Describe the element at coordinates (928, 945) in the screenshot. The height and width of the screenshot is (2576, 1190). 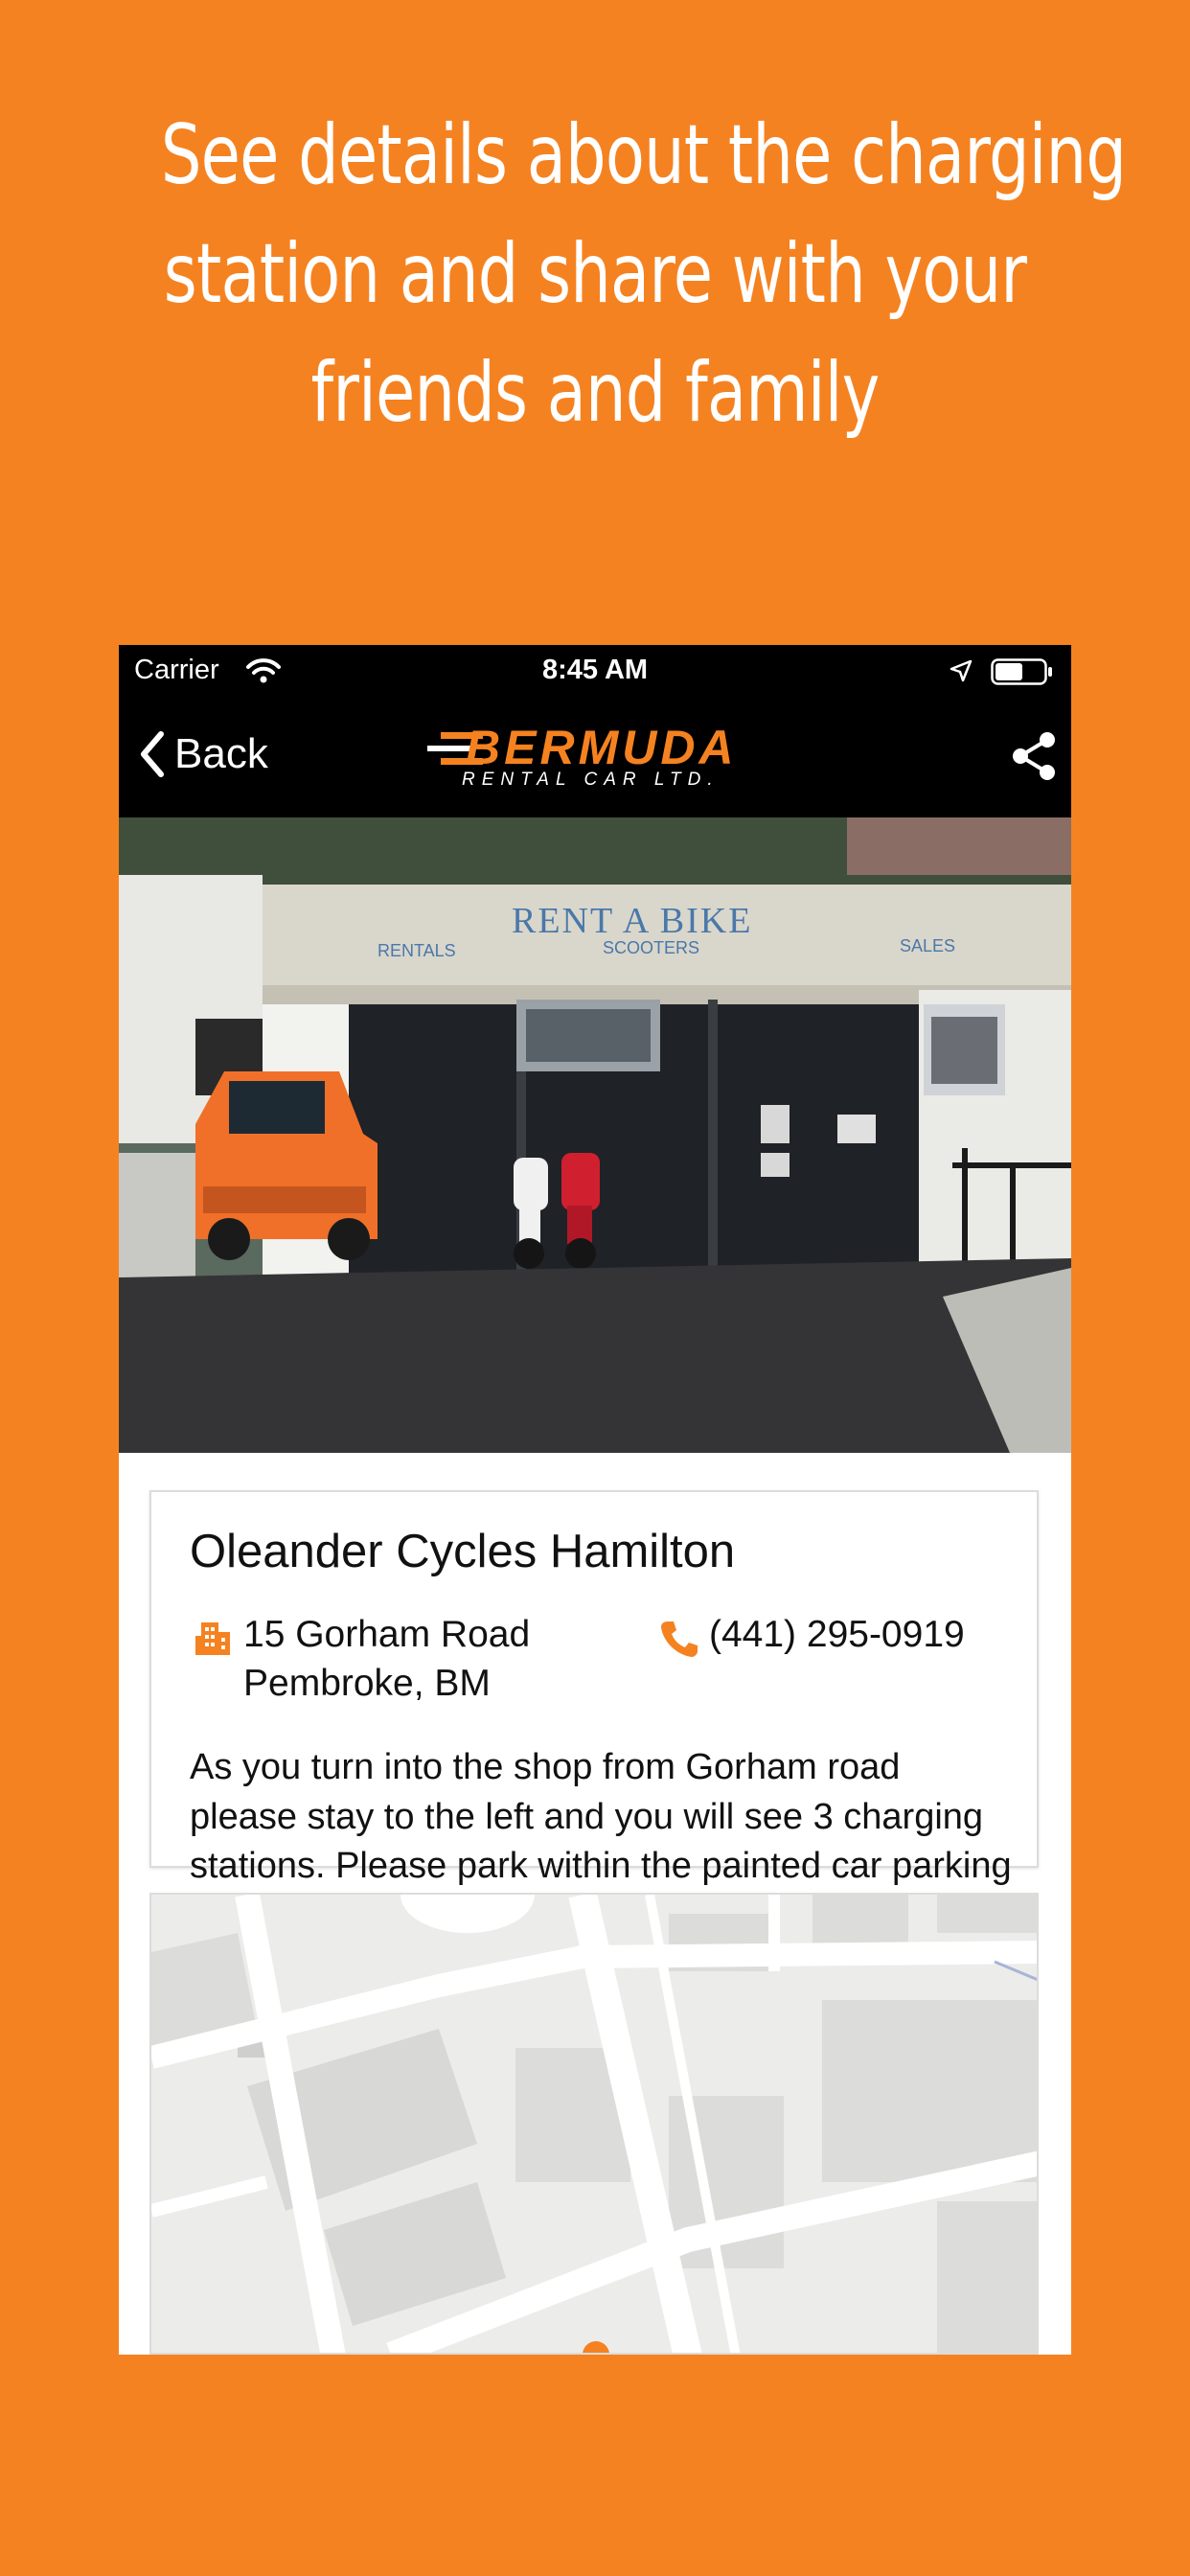
I see `sign-sales: SALES` at that location.